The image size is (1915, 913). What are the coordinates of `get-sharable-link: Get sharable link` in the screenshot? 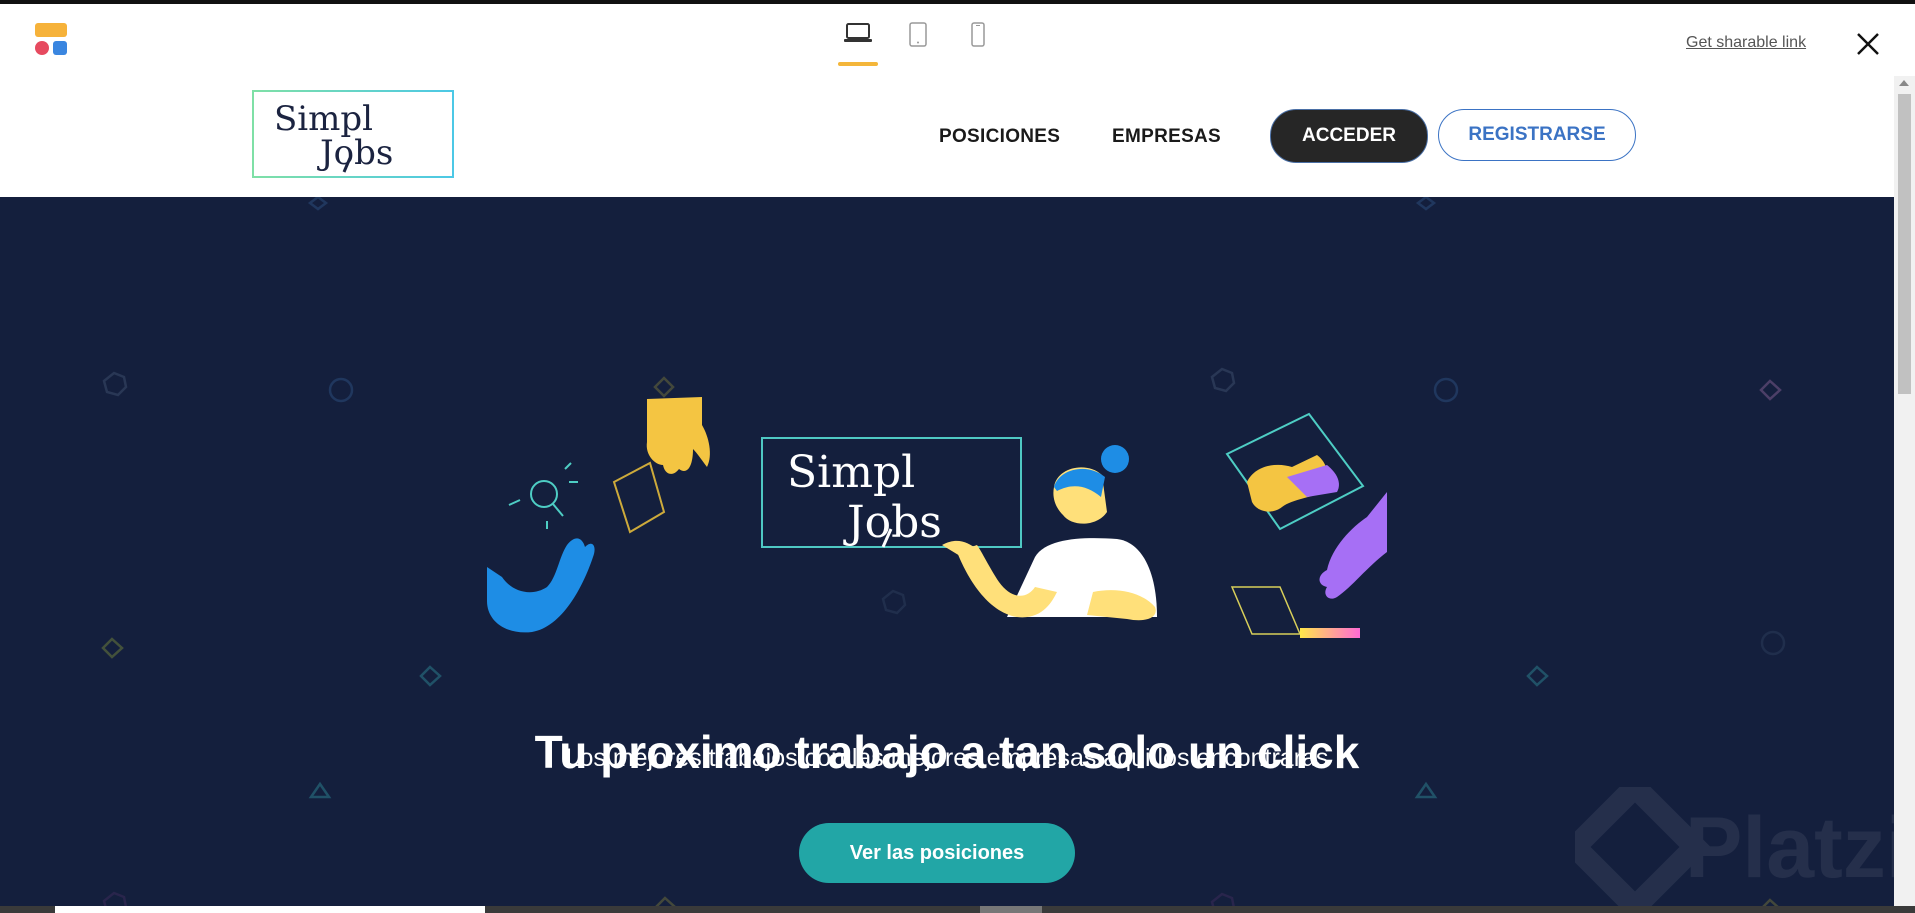 It's located at (1746, 43).